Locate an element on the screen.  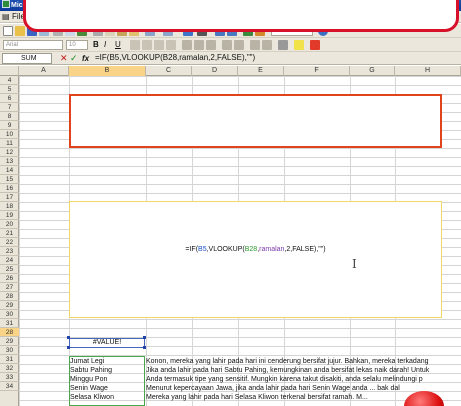
red-rectangle-shape is located at coordinates (255, 121).